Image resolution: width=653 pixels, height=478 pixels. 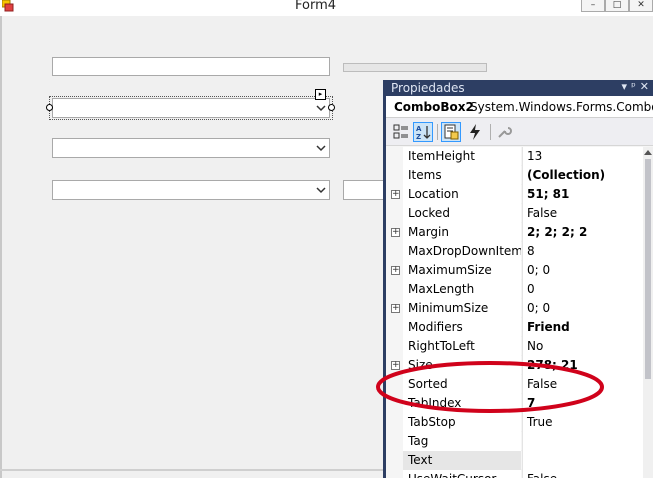 I want to click on properties-scrollbar, so click(x=648, y=312).